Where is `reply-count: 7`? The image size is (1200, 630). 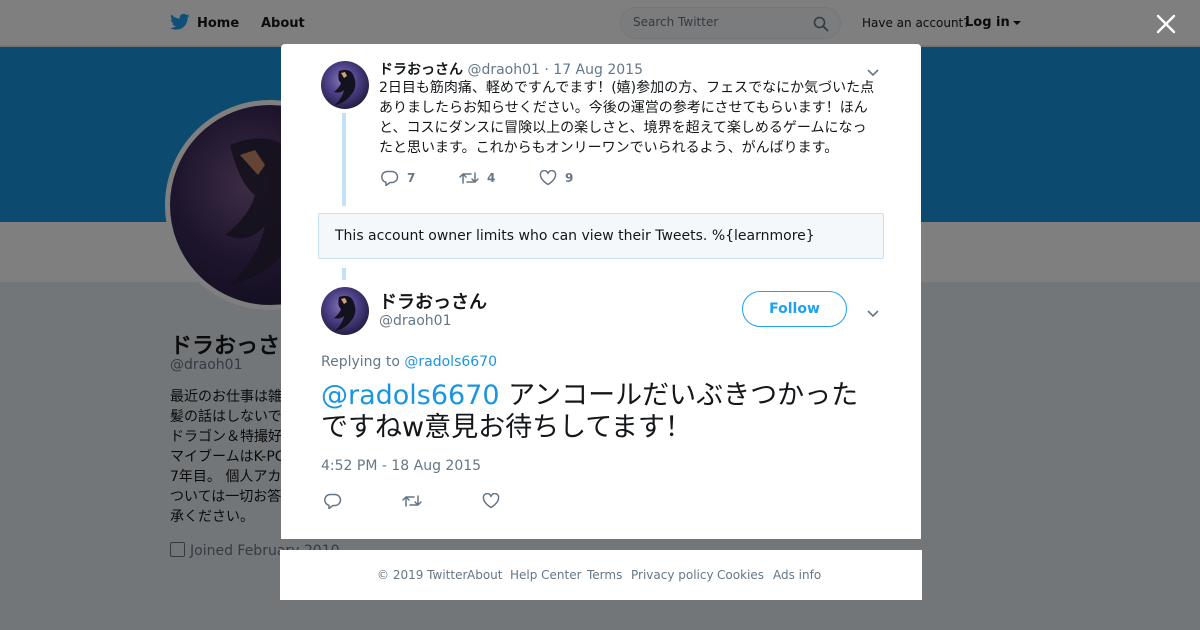 reply-count: 7 is located at coordinates (411, 178).